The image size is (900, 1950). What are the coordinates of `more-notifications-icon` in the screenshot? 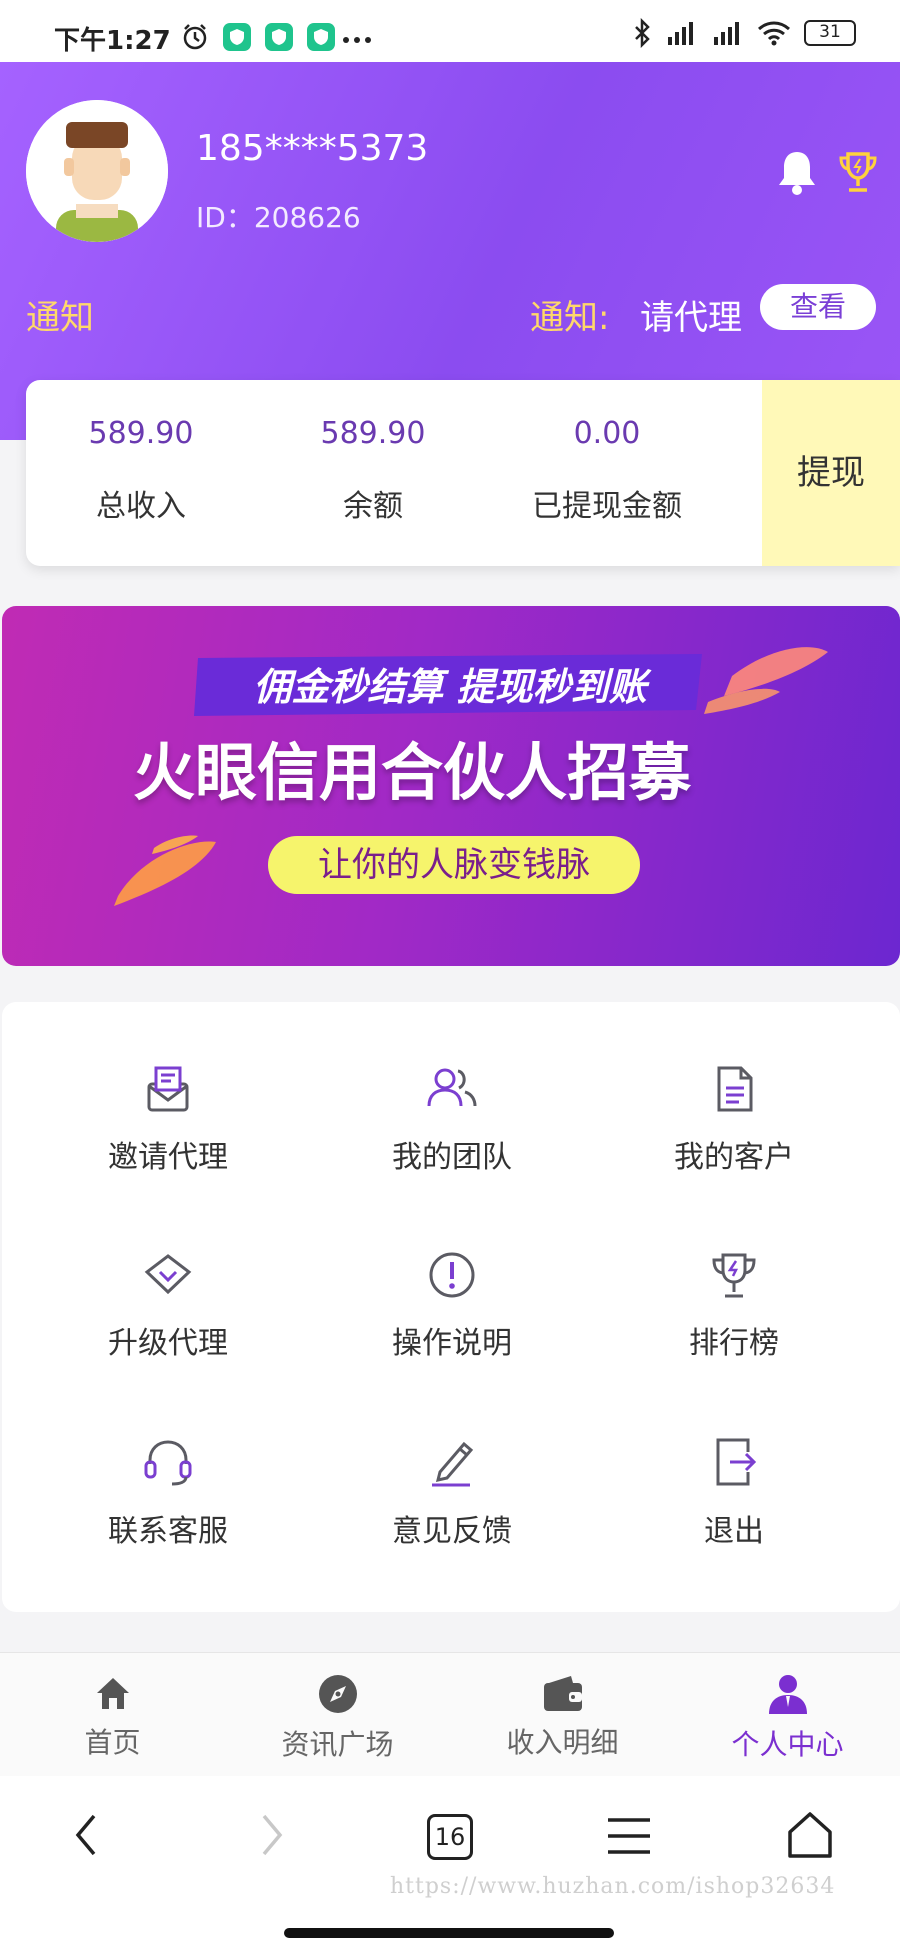 It's located at (357, 40).